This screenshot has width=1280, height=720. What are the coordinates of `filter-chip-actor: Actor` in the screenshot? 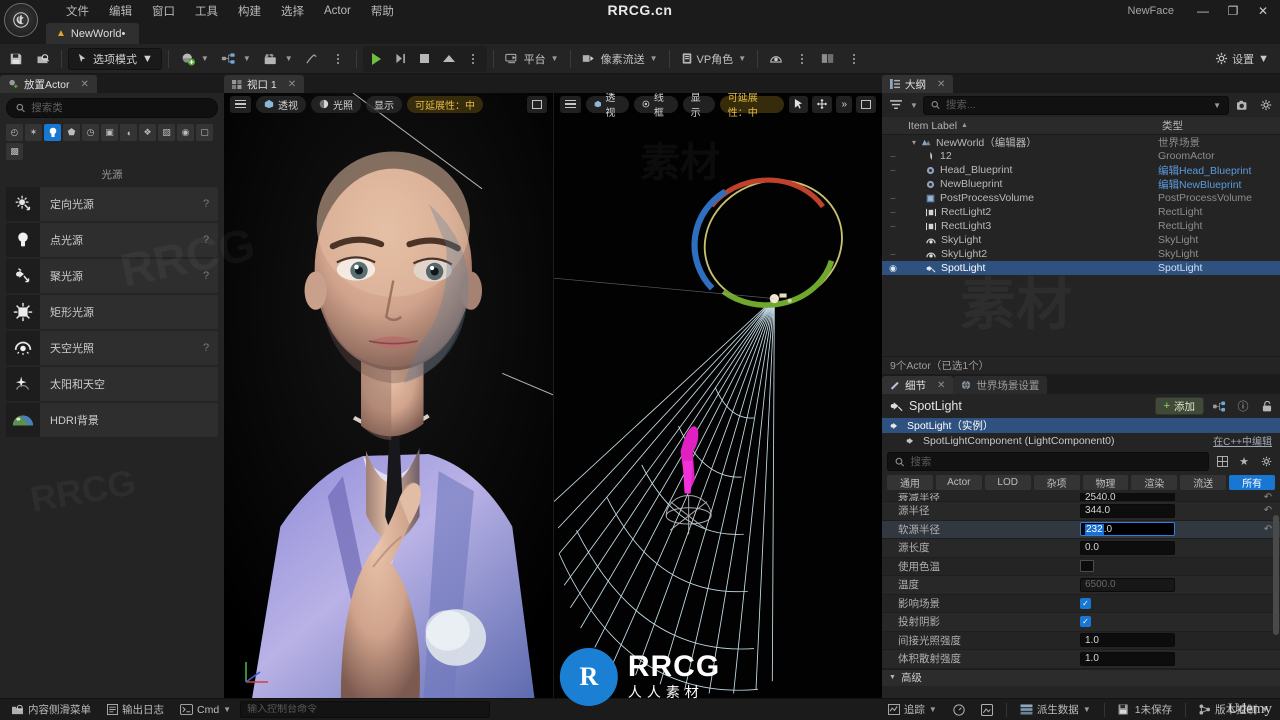 It's located at (958, 482).